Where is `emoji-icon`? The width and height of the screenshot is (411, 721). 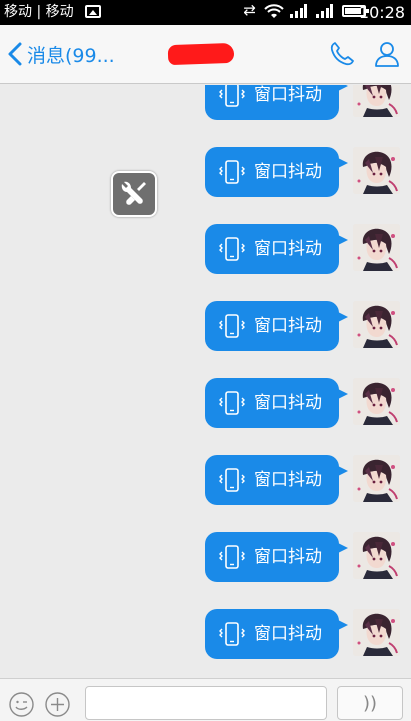
emoji-icon is located at coordinates (21, 704).